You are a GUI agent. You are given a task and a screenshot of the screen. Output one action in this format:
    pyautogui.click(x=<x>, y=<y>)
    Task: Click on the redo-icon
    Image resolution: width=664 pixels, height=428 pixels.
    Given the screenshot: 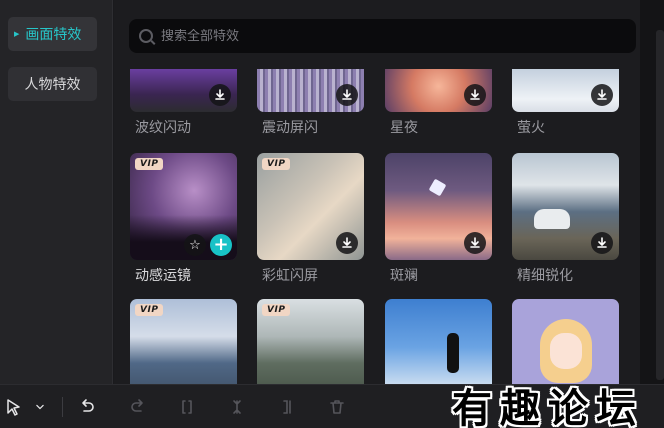 What is the action you would take?
    pyautogui.click(x=138, y=407)
    